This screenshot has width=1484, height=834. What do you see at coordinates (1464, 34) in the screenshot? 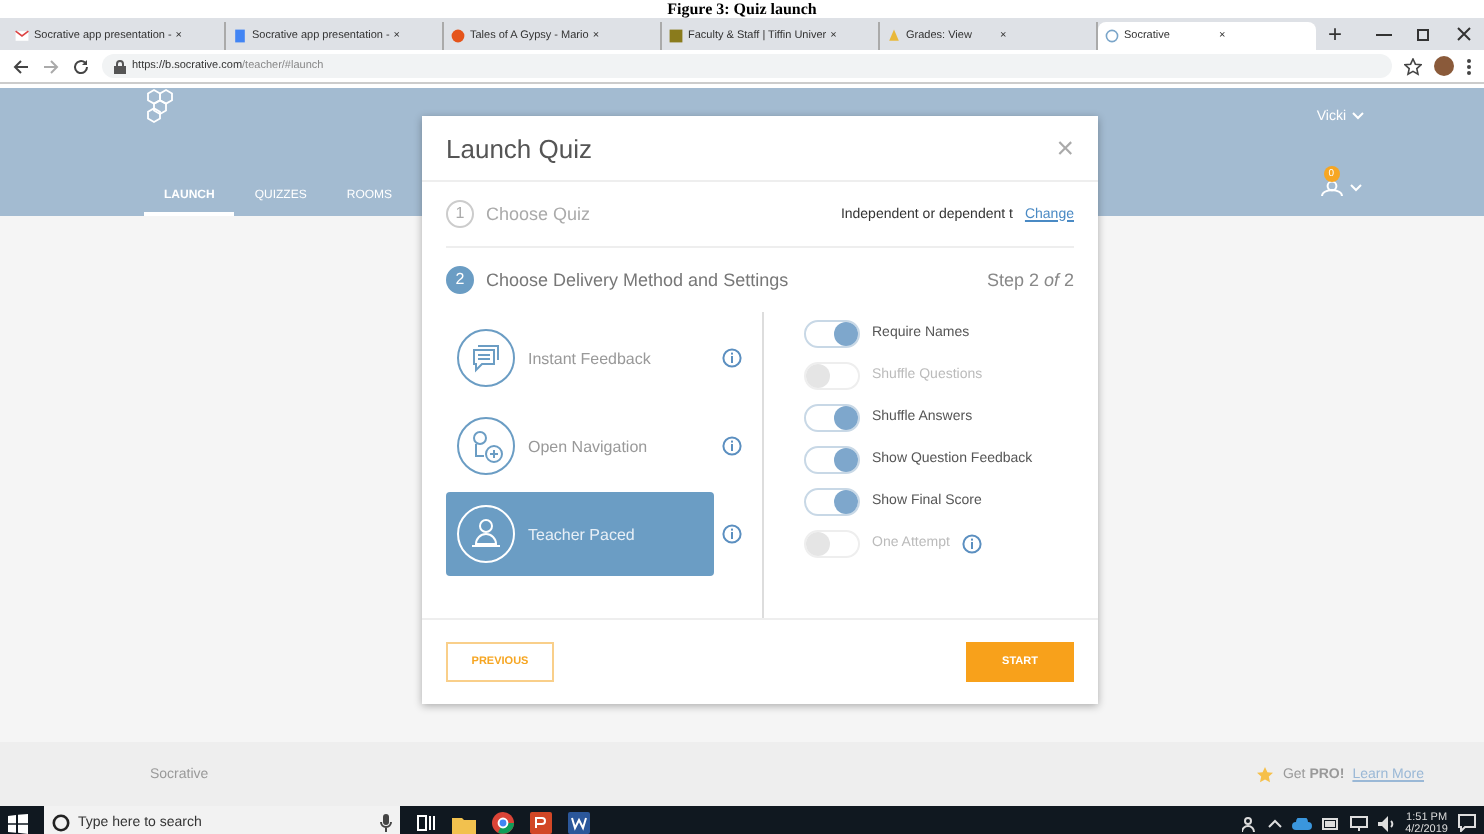
I see `close-icon` at bounding box center [1464, 34].